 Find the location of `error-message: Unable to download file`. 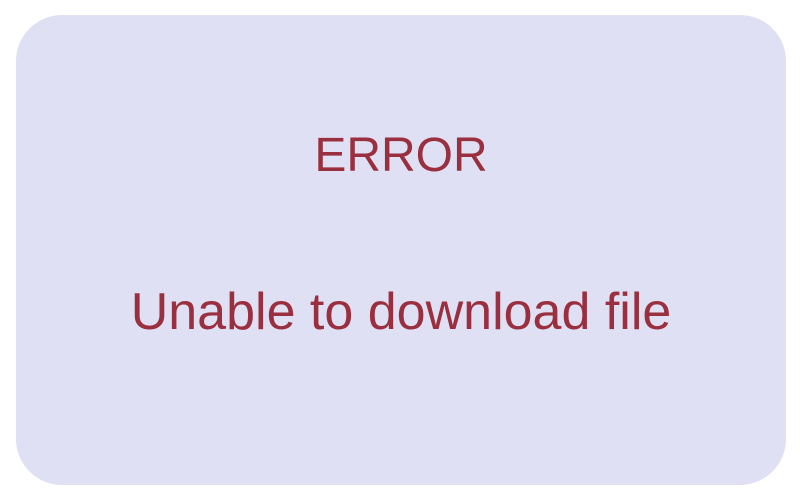

error-message: Unable to download file is located at coordinates (401, 312).